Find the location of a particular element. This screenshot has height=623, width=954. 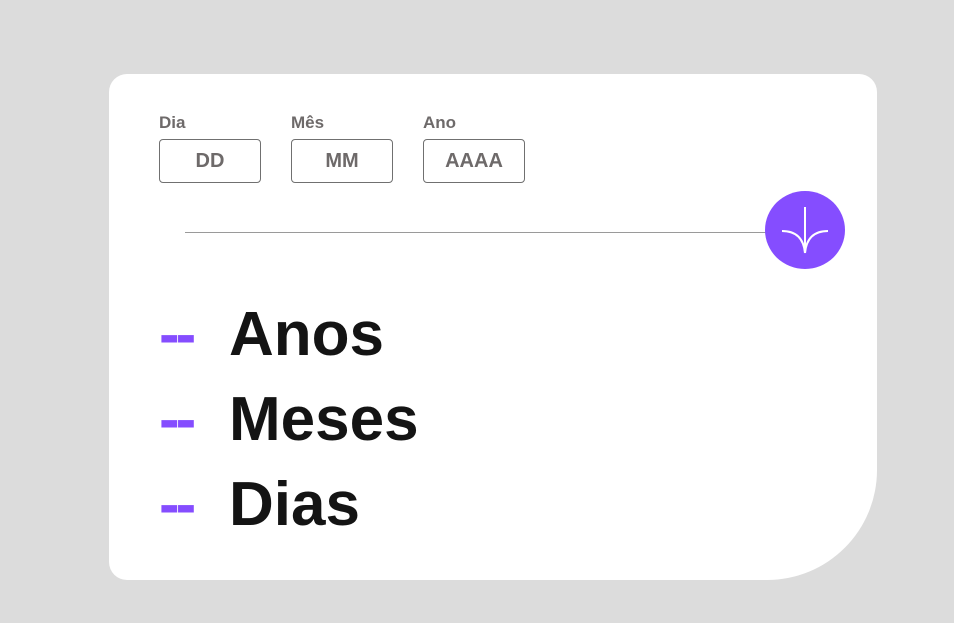

submit-button is located at coordinates (805, 230).